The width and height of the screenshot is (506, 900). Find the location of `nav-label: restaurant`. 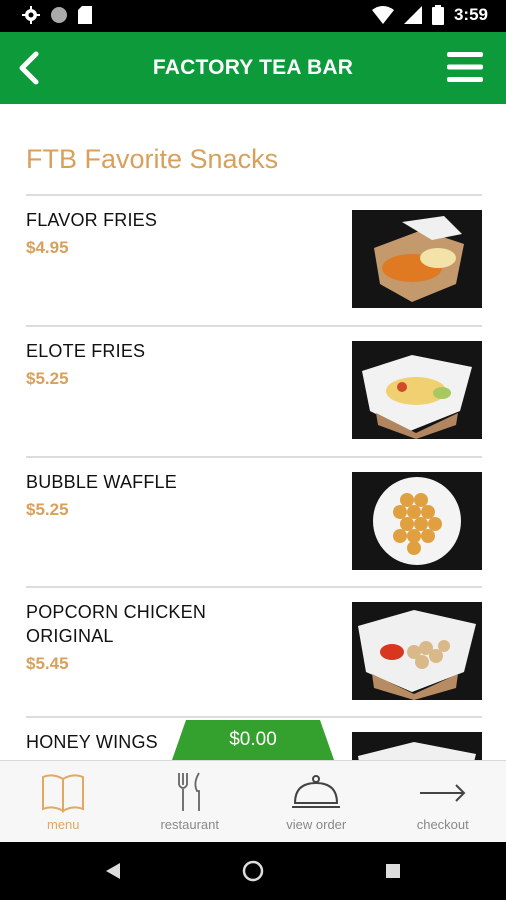

nav-label: restaurant is located at coordinates (190, 824).